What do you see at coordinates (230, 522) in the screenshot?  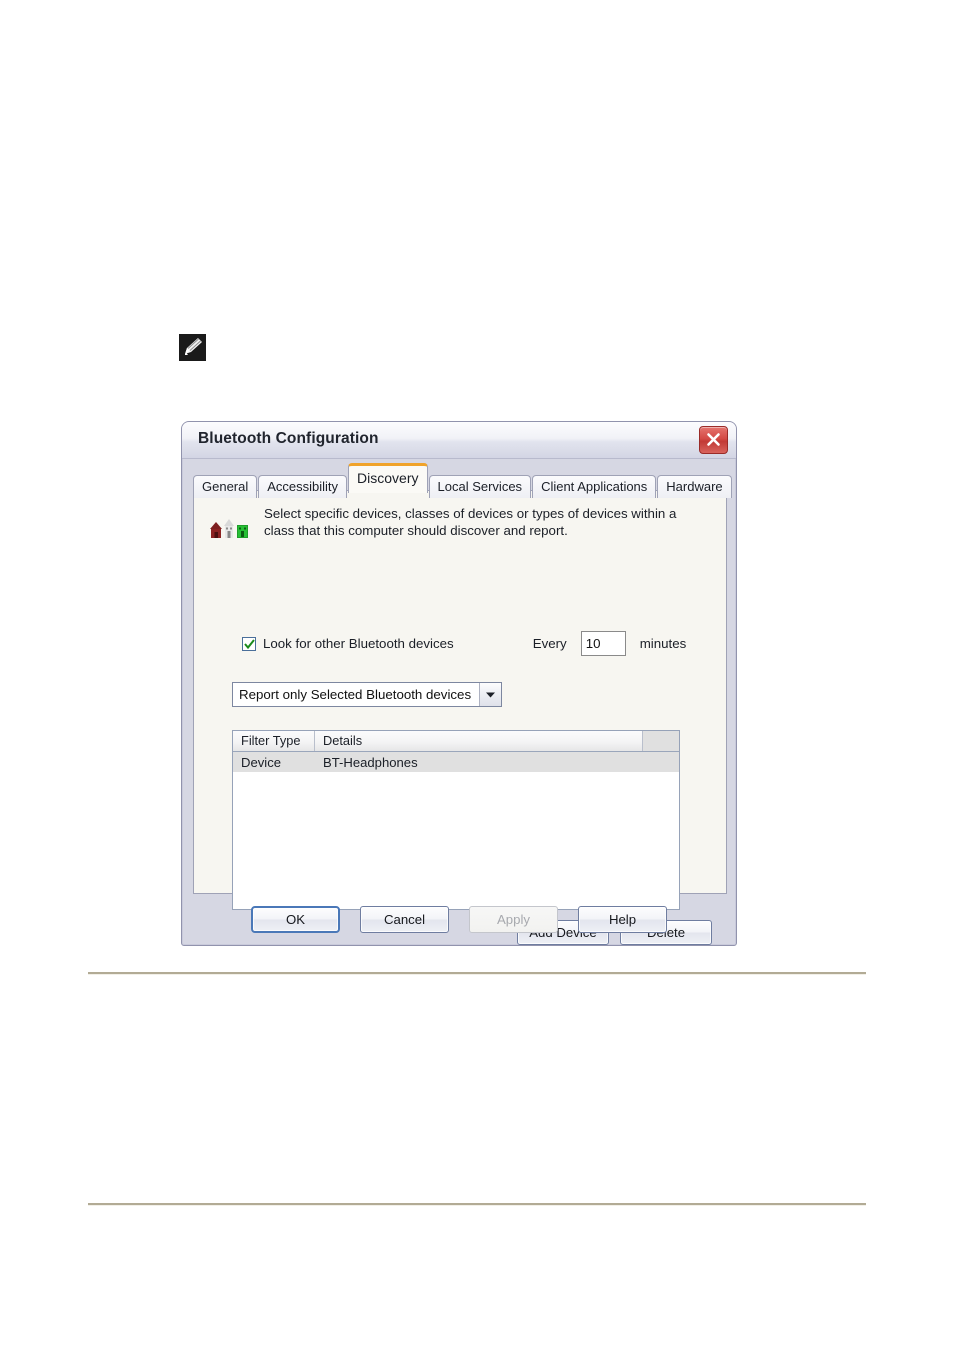 I see `buildings-devices-icon` at bounding box center [230, 522].